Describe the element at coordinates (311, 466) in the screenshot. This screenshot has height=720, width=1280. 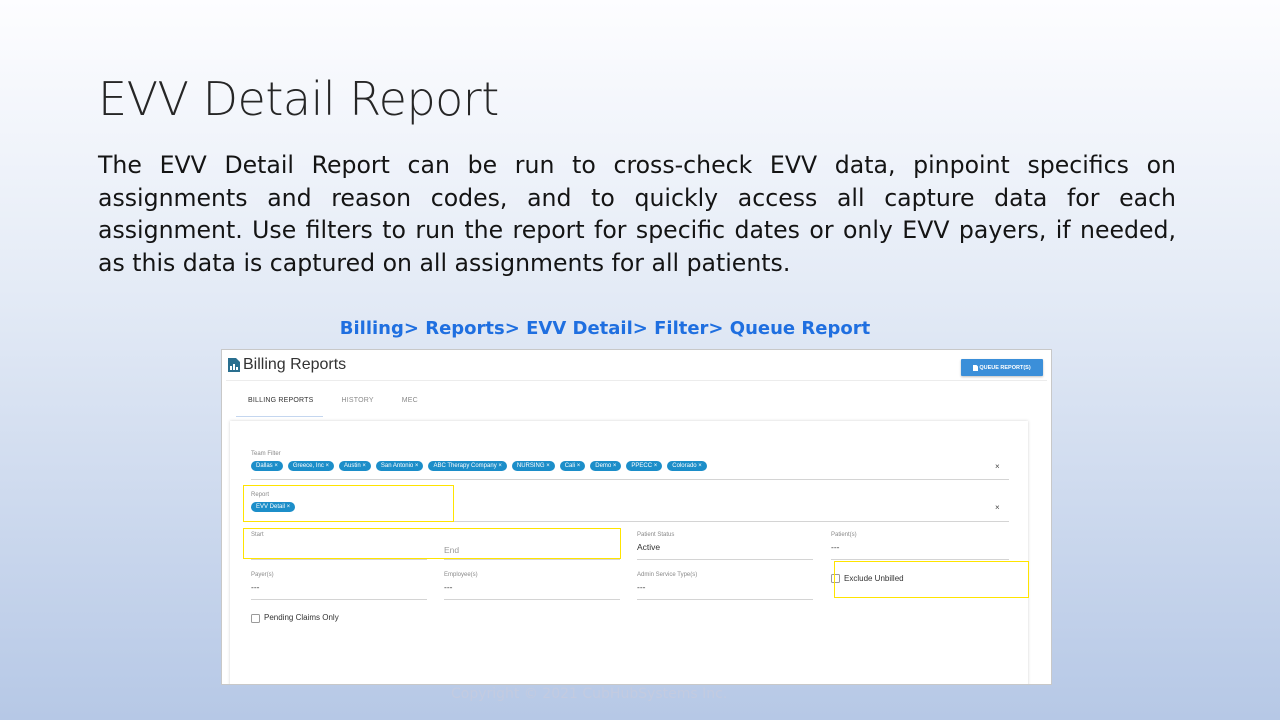
I see `chip-greece-inc: Greece, Inc ×` at that location.